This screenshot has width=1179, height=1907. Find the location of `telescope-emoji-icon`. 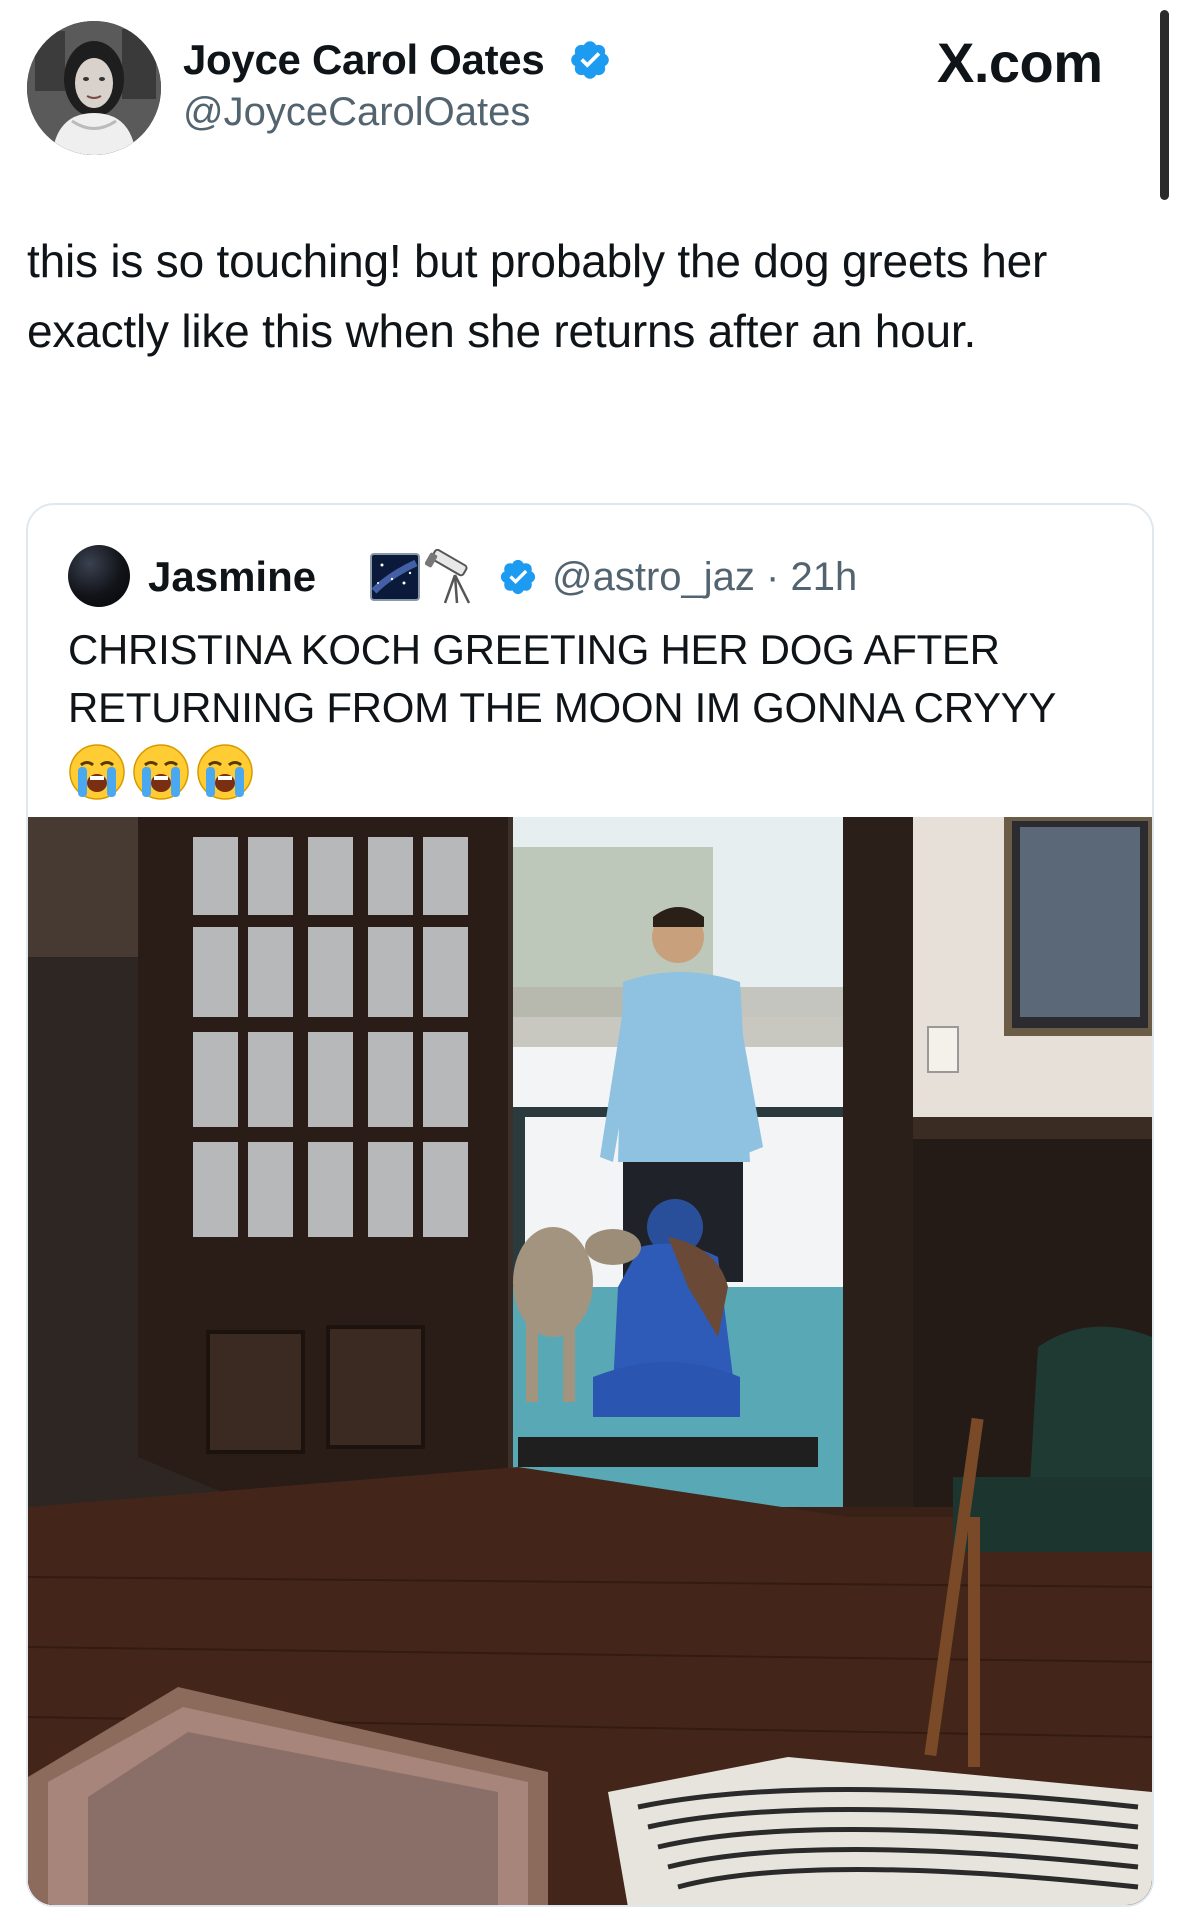

telescope-emoji-icon is located at coordinates (448, 576).